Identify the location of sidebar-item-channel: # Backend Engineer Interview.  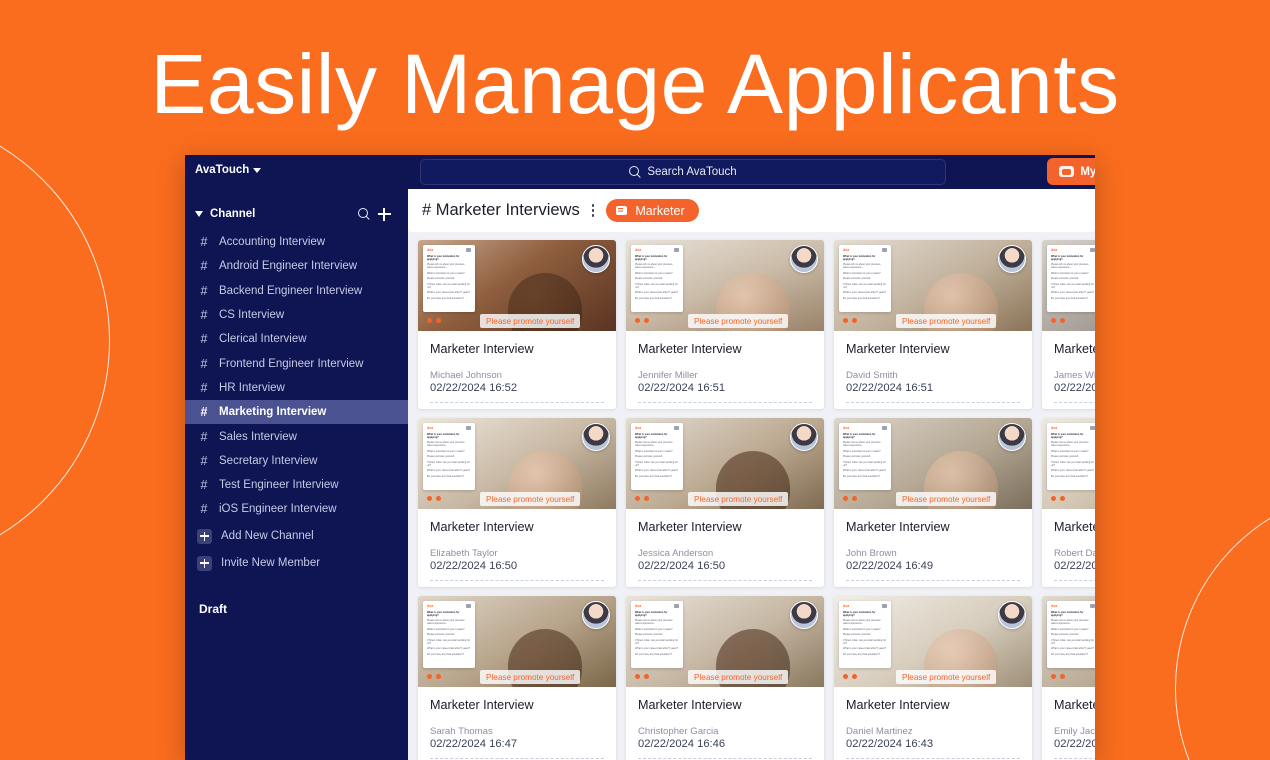
(296, 291).